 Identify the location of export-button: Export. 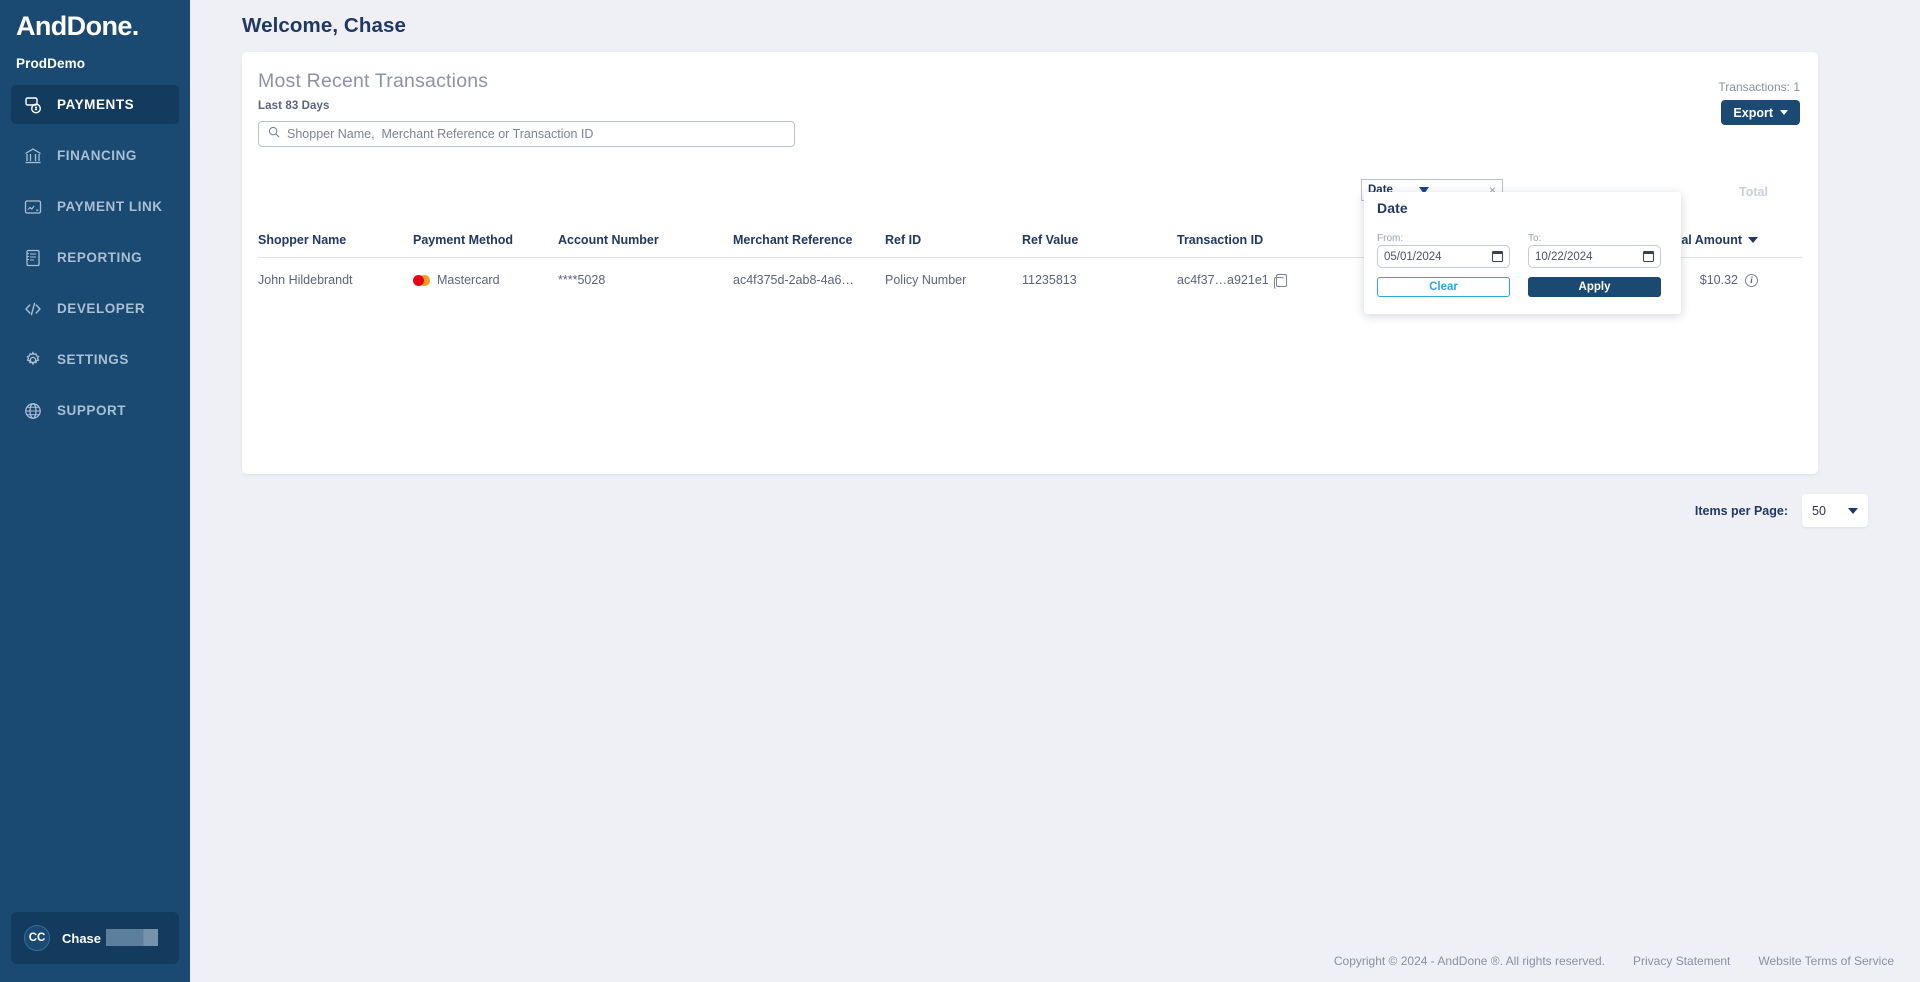
(1760, 112).